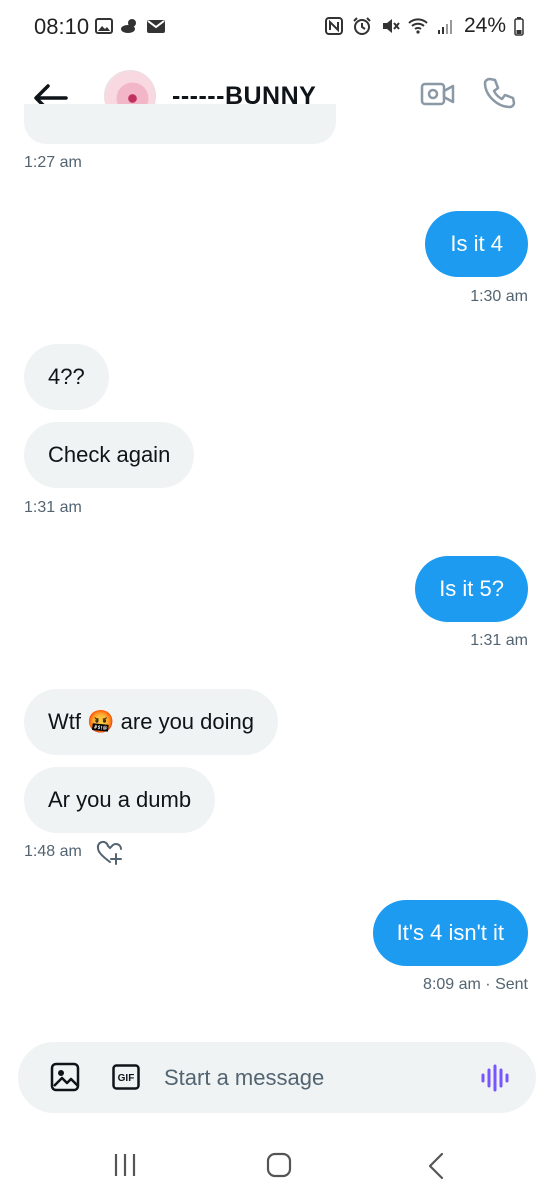  What do you see at coordinates (450, 933) in the screenshot?
I see `outgoing-message-bubble: It's 4 isn't it` at bounding box center [450, 933].